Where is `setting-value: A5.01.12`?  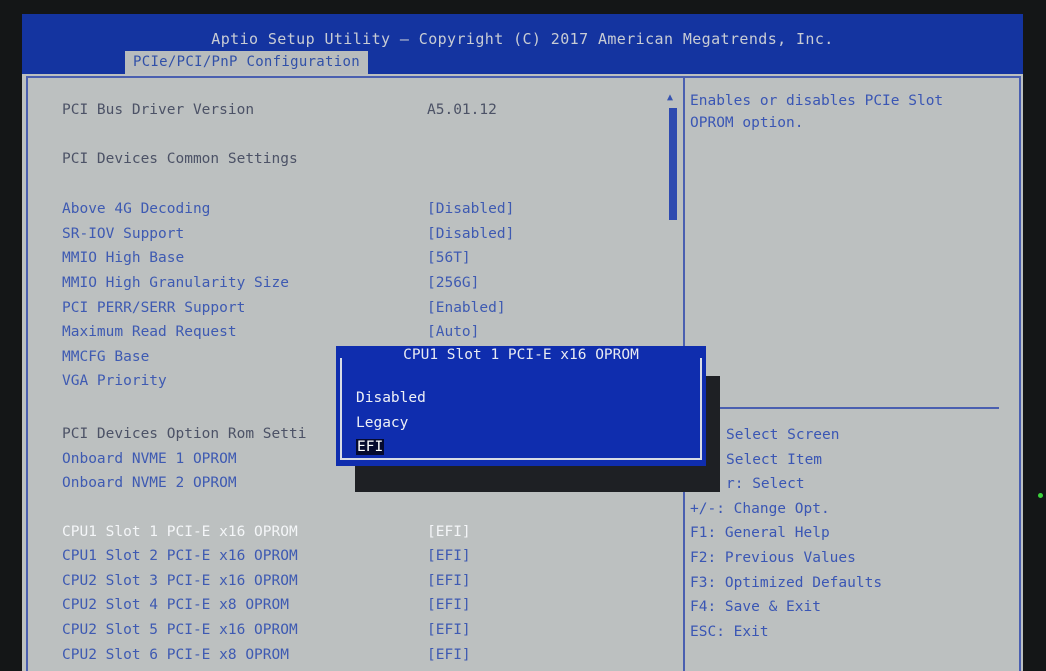 setting-value: A5.01.12 is located at coordinates (462, 110).